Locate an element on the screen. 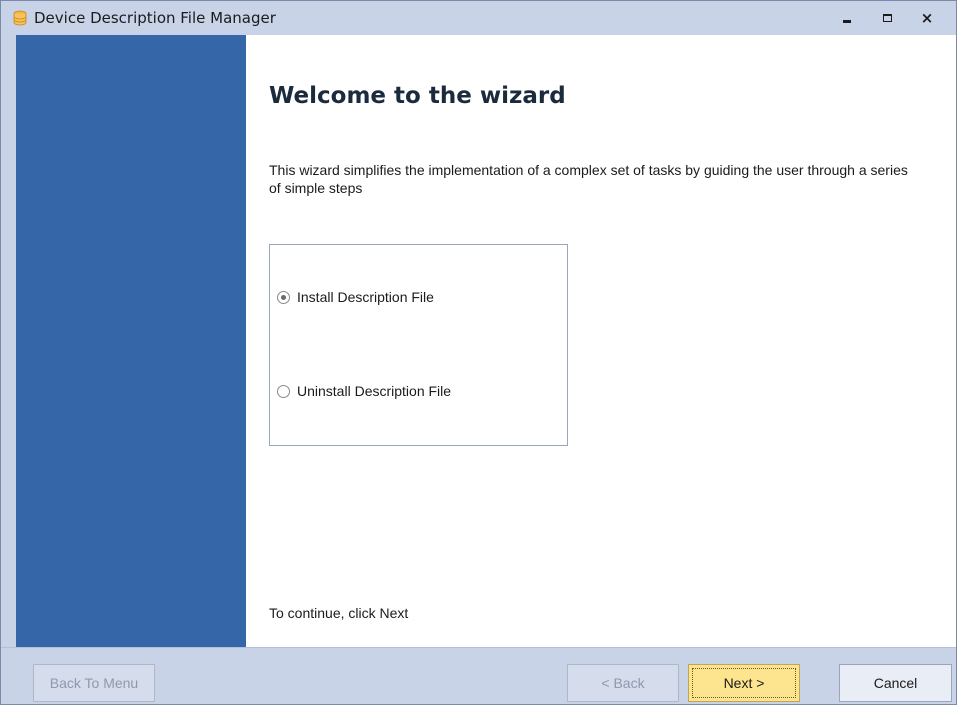 The height and width of the screenshot is (705, 957). cancel-button: Cancel is located at coordinates (895, 683).